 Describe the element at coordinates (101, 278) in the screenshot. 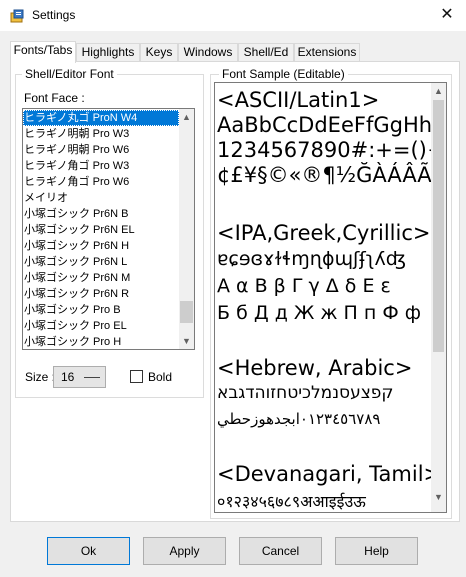

I see `list-item: 小塚ゴシック Pr6N M` at that location.